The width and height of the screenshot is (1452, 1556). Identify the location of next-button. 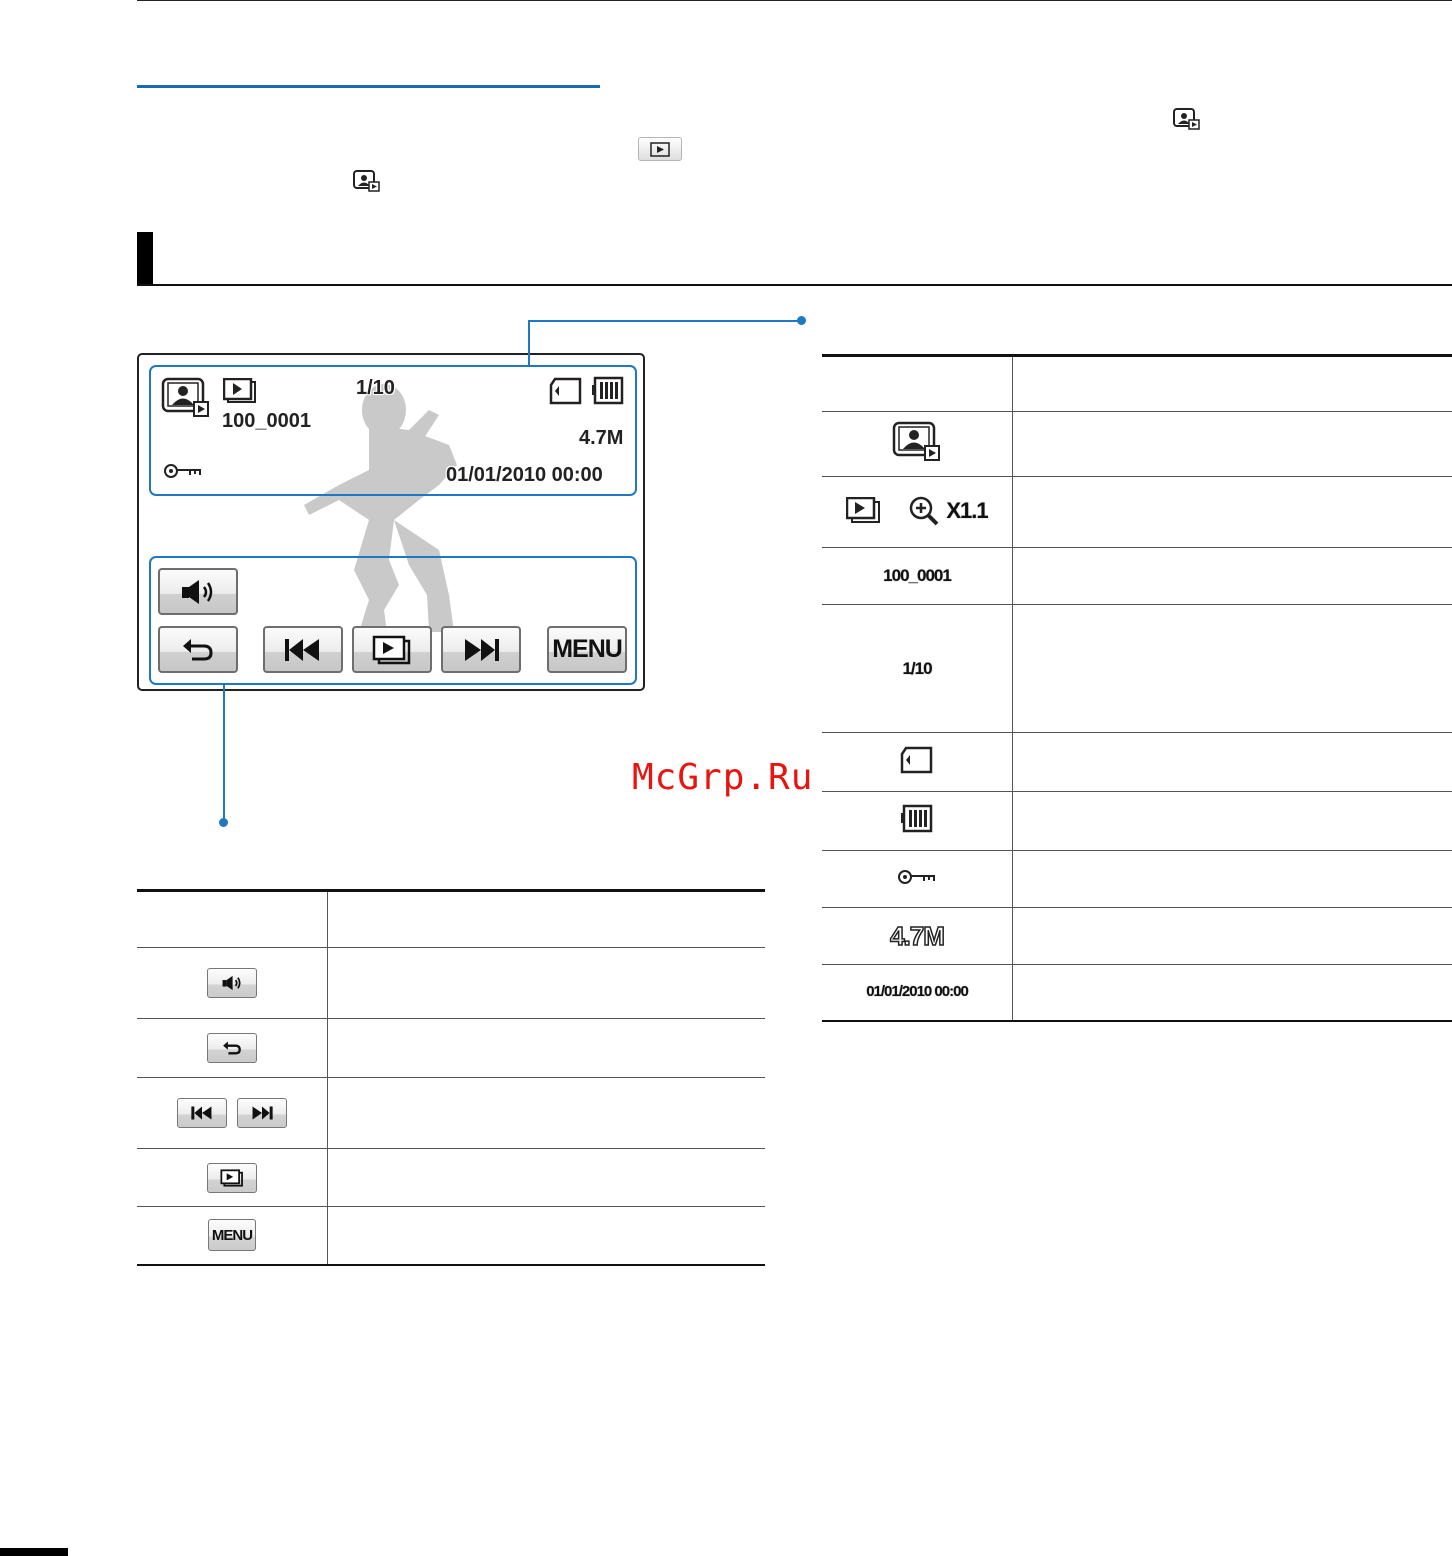
(481, 649).